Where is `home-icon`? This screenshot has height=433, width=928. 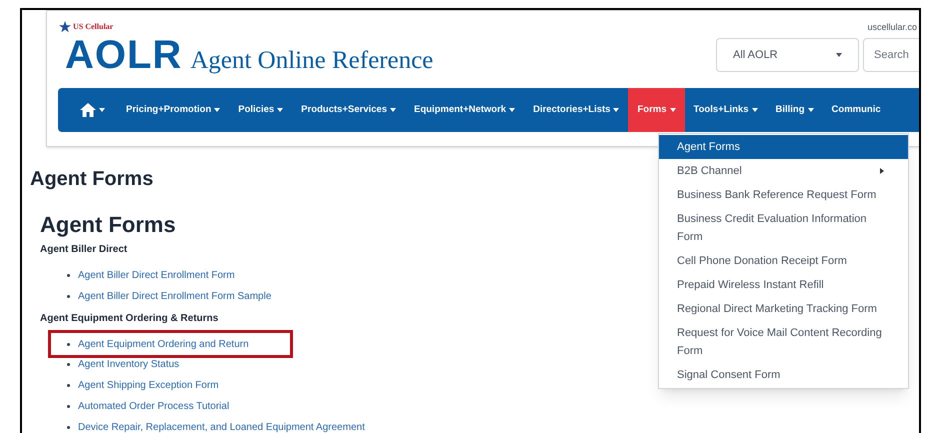 home-icon is located at coordinates (88, 110).